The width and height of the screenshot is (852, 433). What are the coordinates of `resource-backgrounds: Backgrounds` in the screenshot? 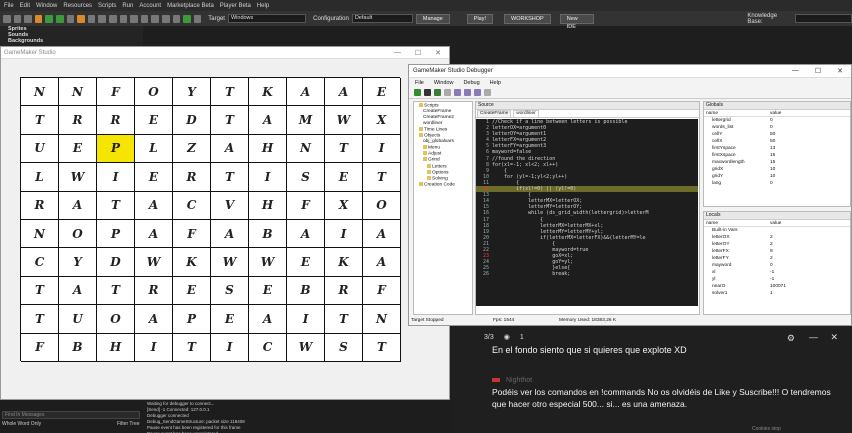 It's located at (75, 41).